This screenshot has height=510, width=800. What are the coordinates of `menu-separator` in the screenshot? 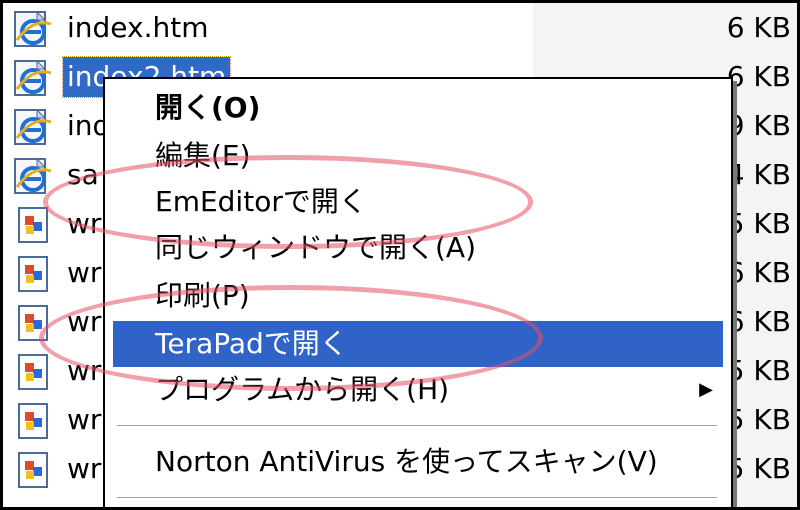 It's located at (417, 426).